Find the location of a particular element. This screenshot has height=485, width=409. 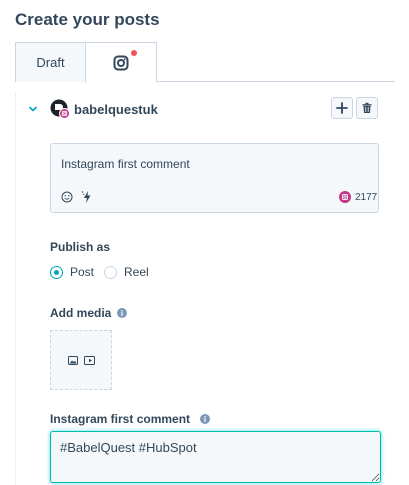

publish-option-post: Post is located at coordinates (72, 272).